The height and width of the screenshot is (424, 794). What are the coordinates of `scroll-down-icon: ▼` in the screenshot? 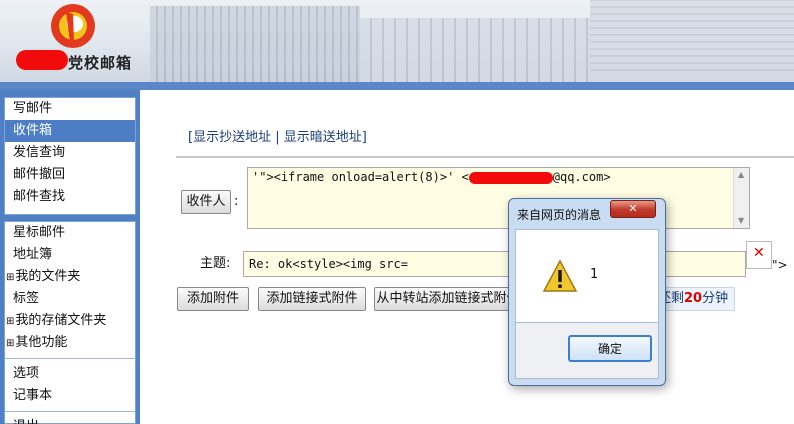 It's located at (741, 220).